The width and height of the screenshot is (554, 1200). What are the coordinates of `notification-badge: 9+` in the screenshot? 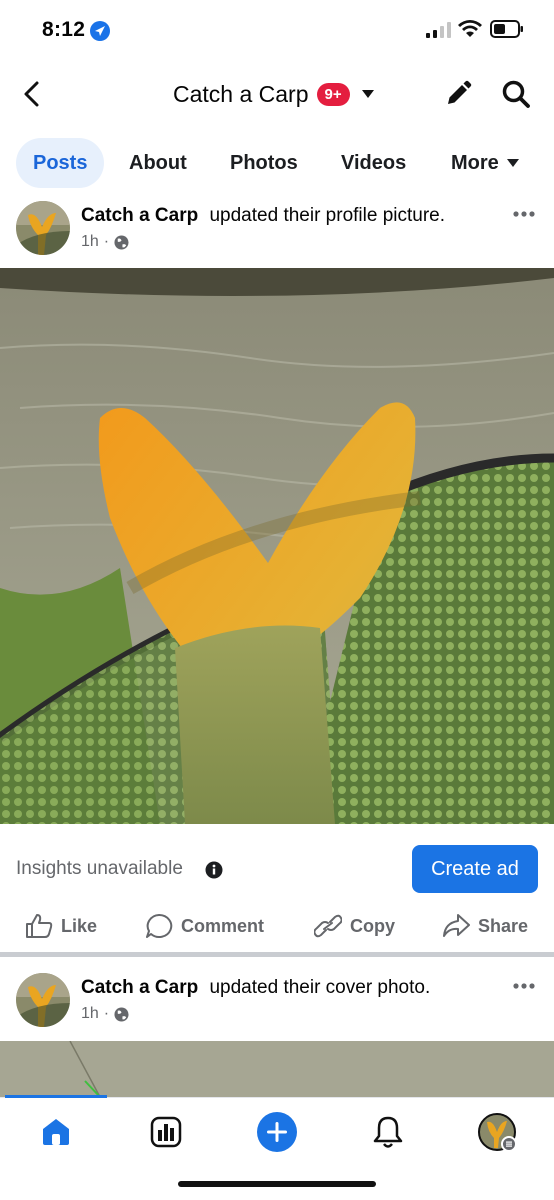 It's located at (333, 94).